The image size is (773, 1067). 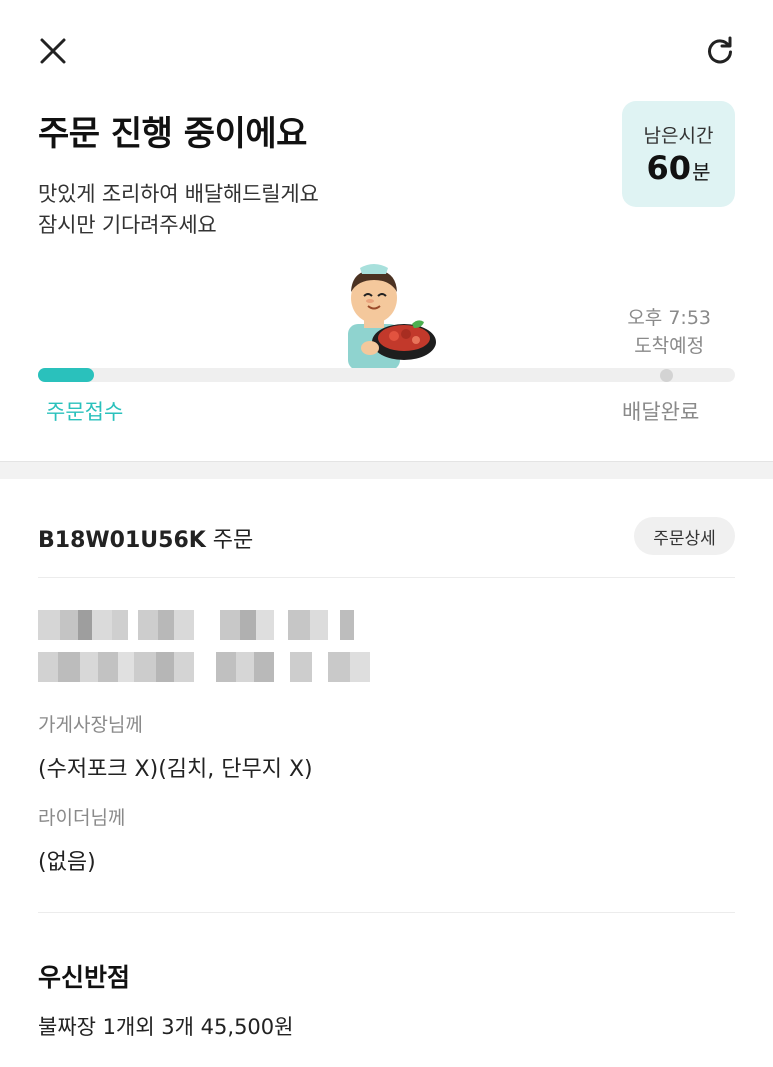 What do you see at coordinates (175, 769) in the screenshot?
I see `owner-request-text: (수저포크 X)(김치, 단무지 X)` at bounding box center [175, 769].